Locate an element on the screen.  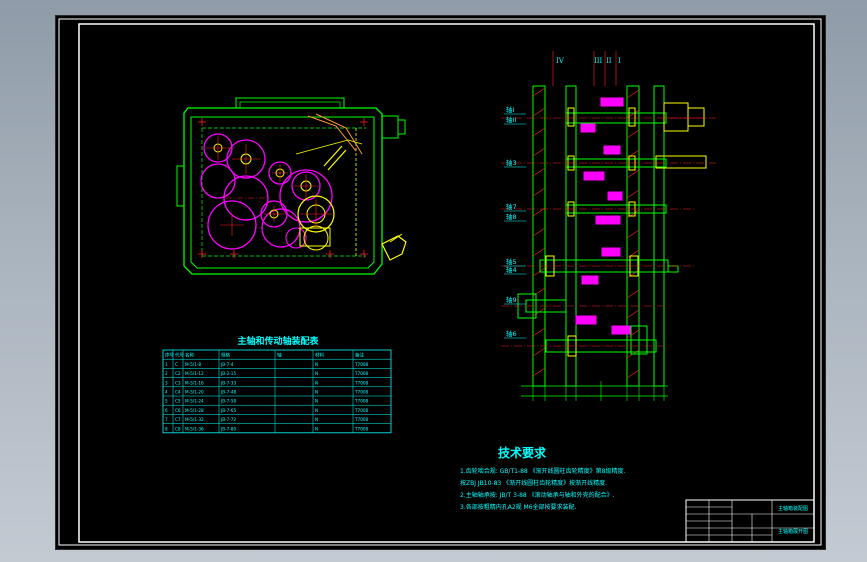
table-cell: JB-7-72 is located at coordinates (228, 419).